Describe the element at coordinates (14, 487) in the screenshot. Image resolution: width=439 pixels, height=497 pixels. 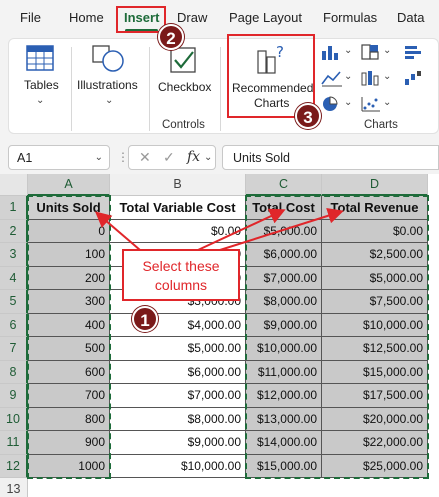
I see `row-header-13: 13` at that location.